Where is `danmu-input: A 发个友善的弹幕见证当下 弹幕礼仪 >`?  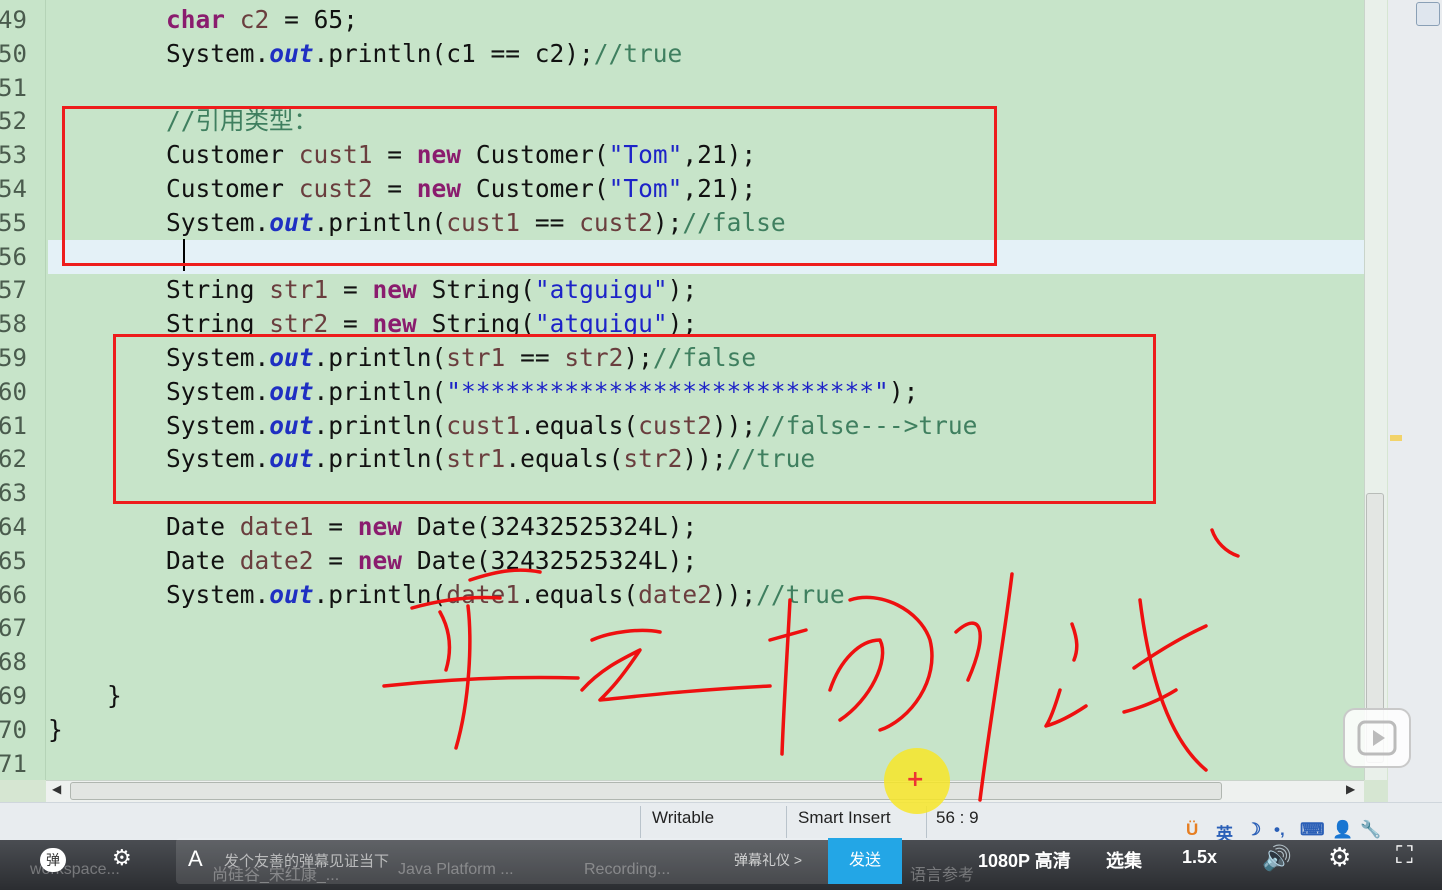
danmu-input: A 发个友善的弹幕见证当下 弹幕礼仪 > is located at coordinates (502, 861).